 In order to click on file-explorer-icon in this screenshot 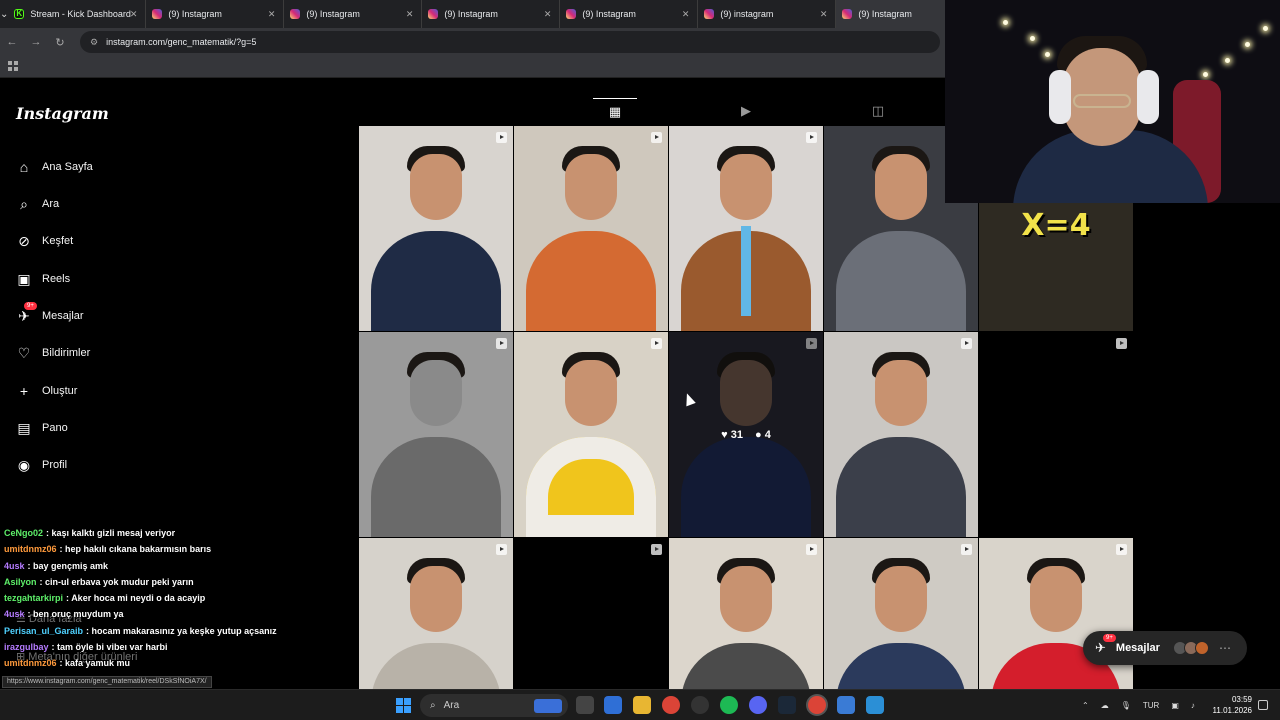, I will do `click(642, 705)`.